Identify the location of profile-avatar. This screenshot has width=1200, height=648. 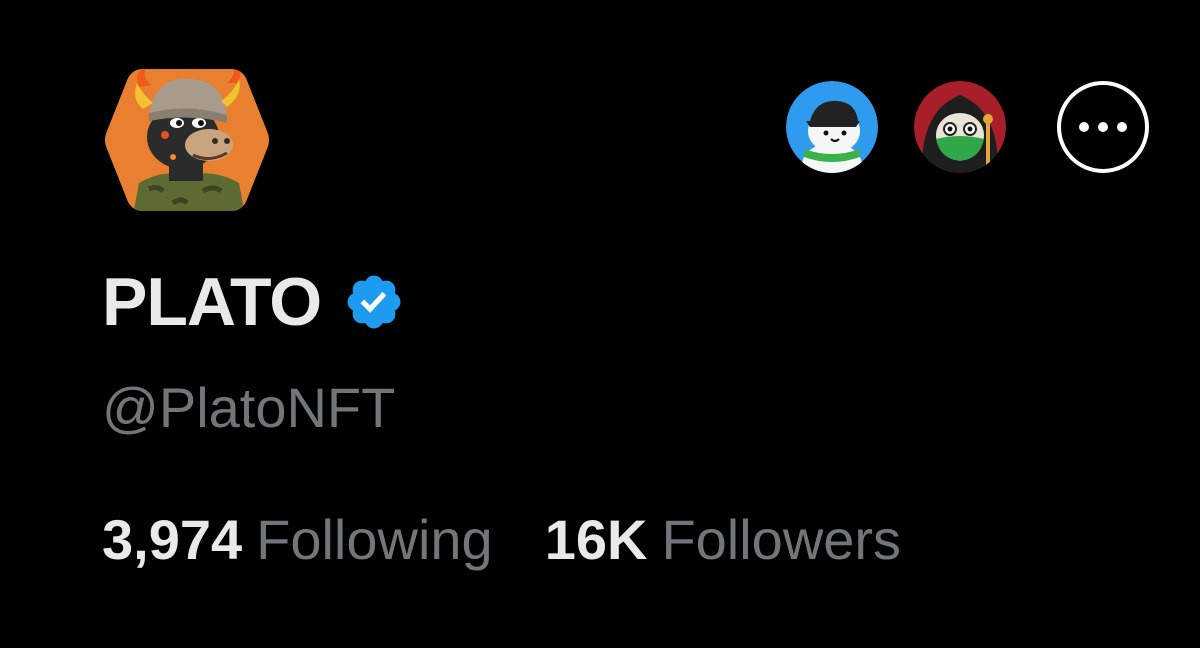
(187, 140).